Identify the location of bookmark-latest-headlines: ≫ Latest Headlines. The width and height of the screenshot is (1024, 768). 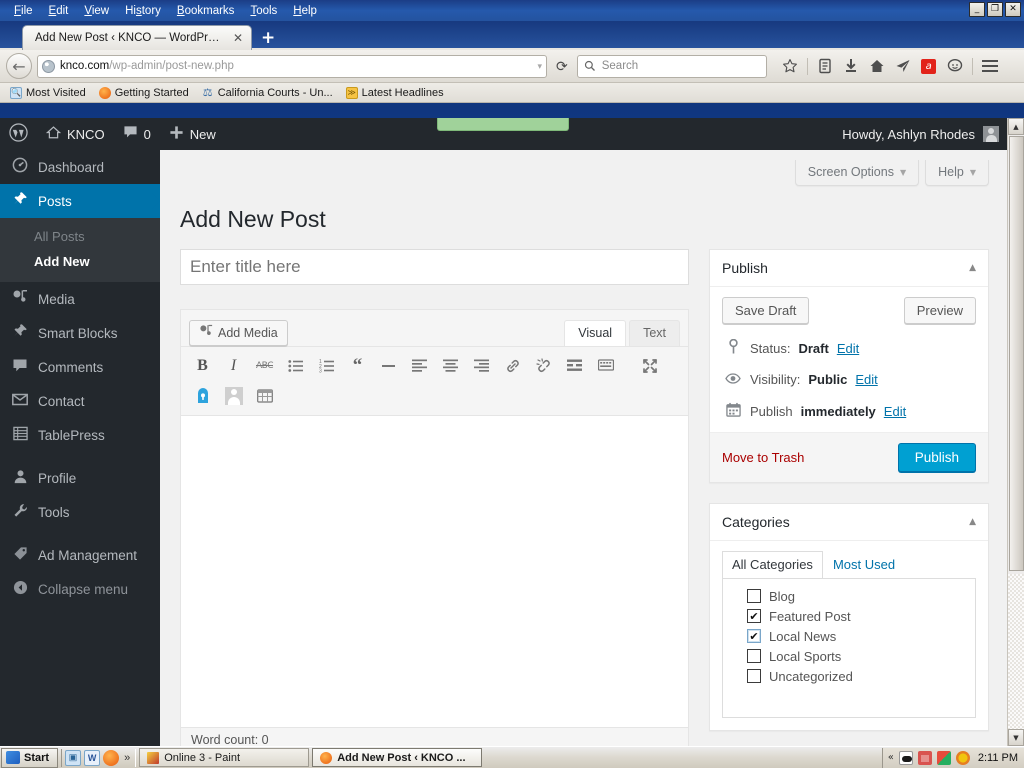
(395, 93).